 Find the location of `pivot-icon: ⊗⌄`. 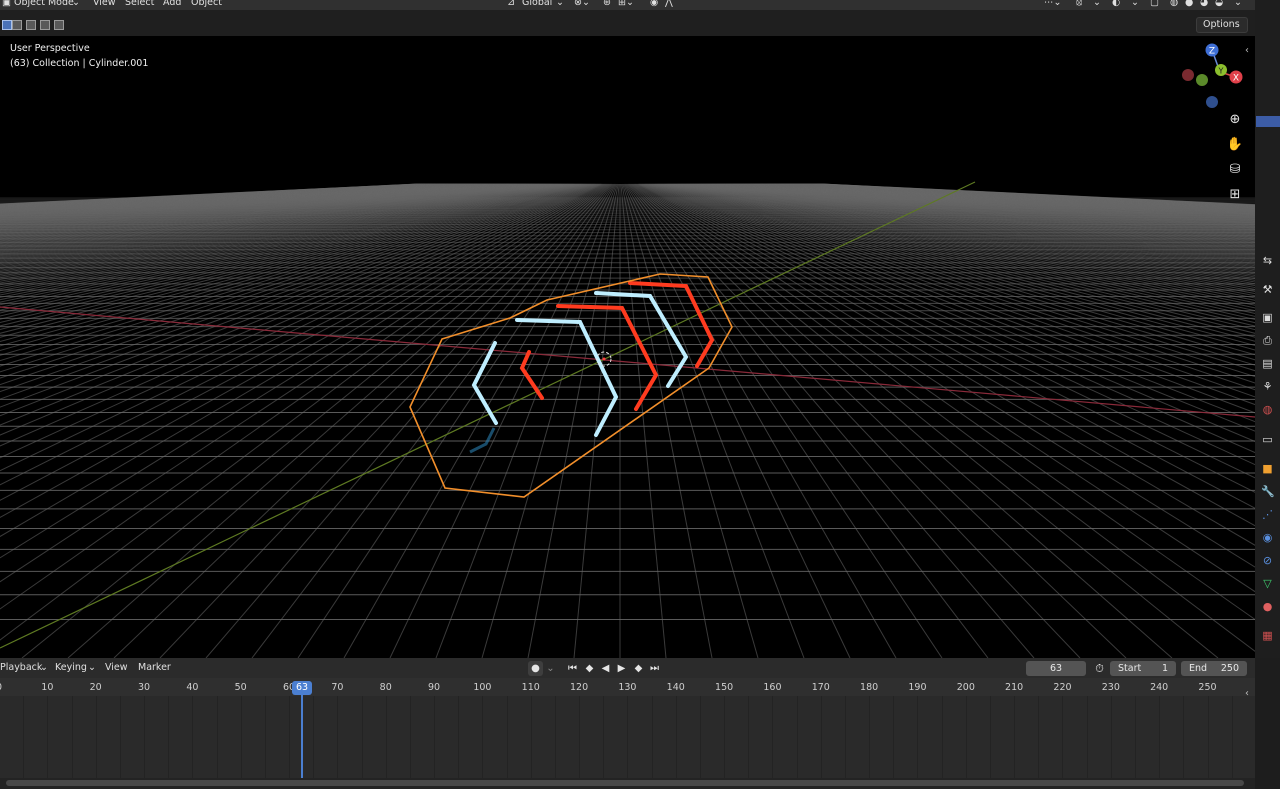

pivot-icon: ⊗⌄ is located at coordinates (582, 4).